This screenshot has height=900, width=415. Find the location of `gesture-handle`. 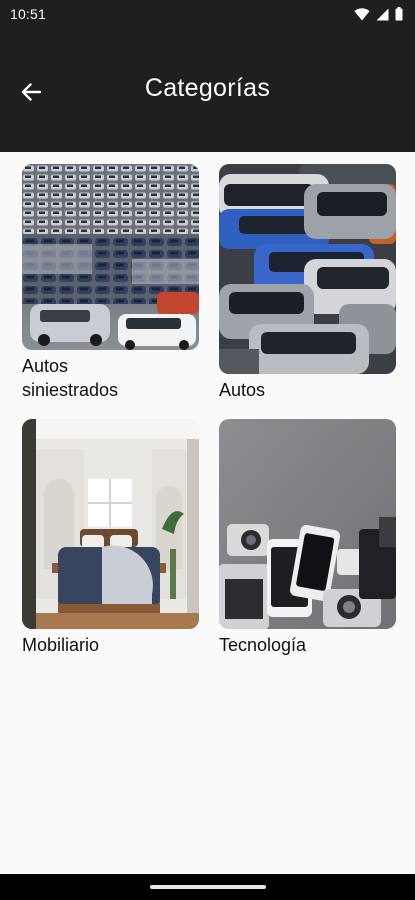

gesture-handle is located at coordinates (208, 887).